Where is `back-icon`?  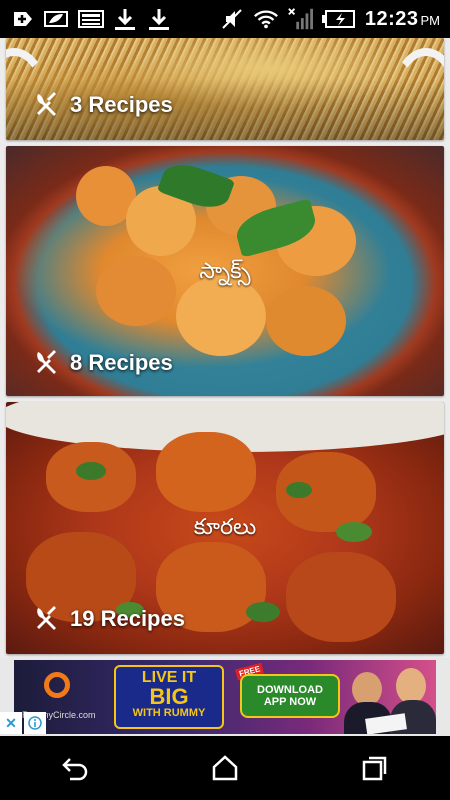
back-icon is located at coordinates (75, 769).